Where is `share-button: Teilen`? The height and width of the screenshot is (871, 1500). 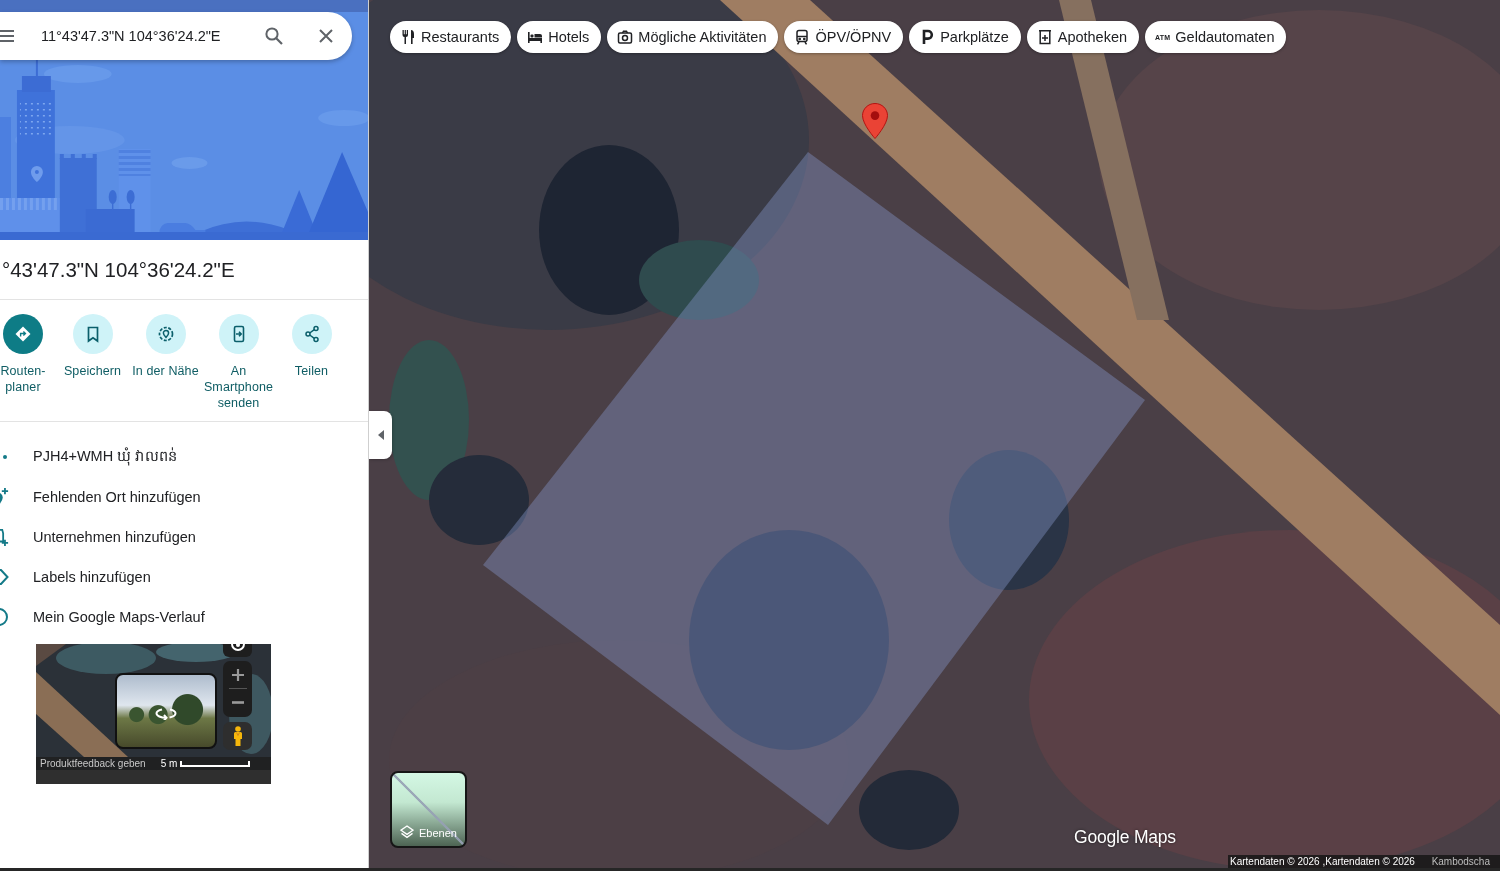
share-button: Teilen is located at coordinates (311, 346).